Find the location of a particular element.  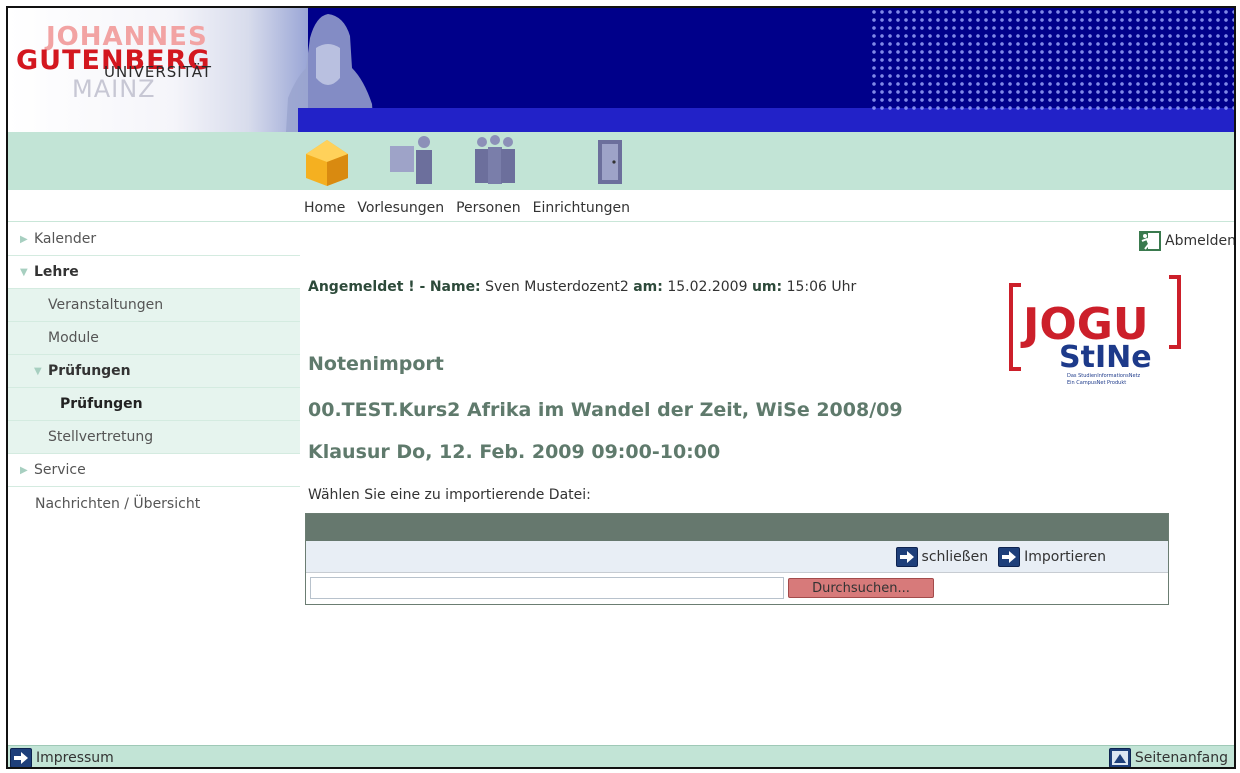

persons-icon is located at coordinates (495, 160).